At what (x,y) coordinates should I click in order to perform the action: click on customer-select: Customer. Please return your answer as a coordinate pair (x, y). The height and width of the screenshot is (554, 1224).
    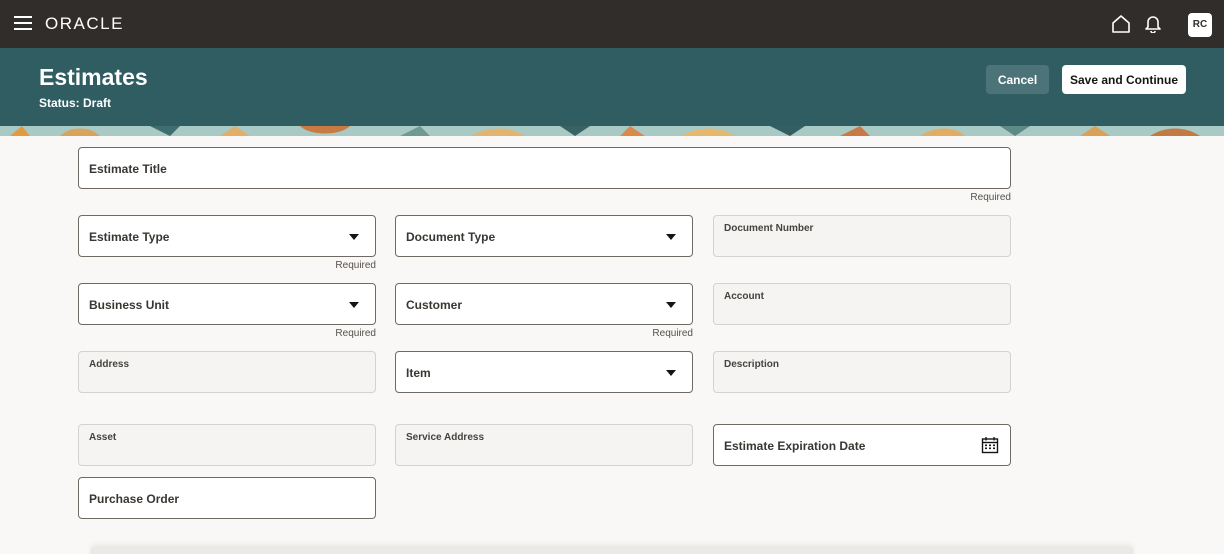
    Looking at the image, I should click on (544, 304).